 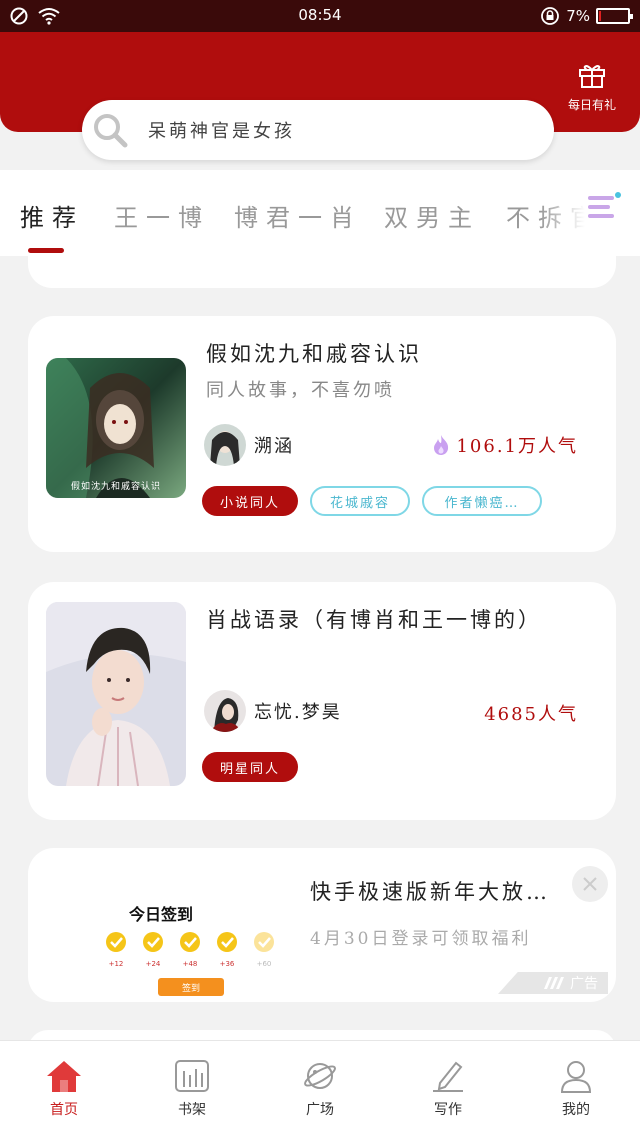 I want to click on ad-checkin-button: 签到, so click(x=191, y=988).